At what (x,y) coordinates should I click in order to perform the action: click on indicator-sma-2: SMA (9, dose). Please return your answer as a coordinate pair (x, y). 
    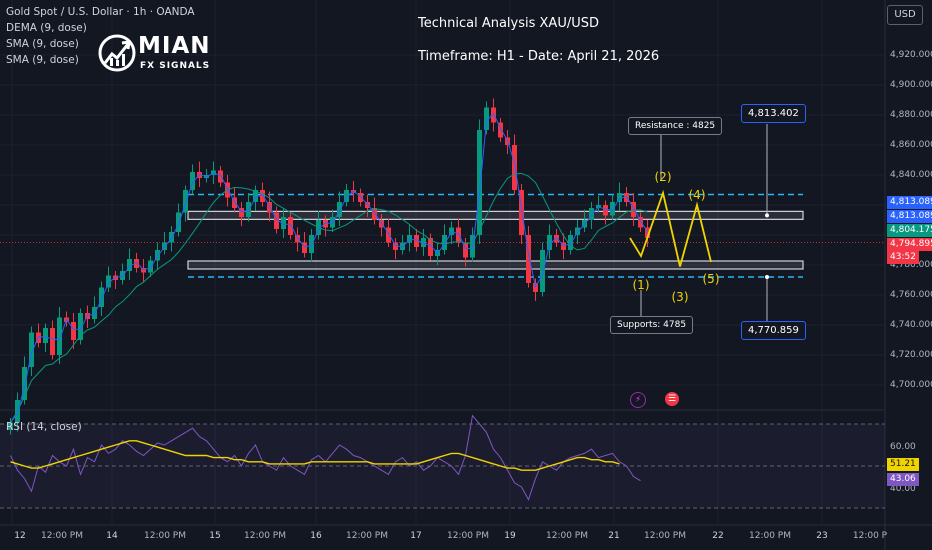
    Looking at the image, I should click on (42, 60).